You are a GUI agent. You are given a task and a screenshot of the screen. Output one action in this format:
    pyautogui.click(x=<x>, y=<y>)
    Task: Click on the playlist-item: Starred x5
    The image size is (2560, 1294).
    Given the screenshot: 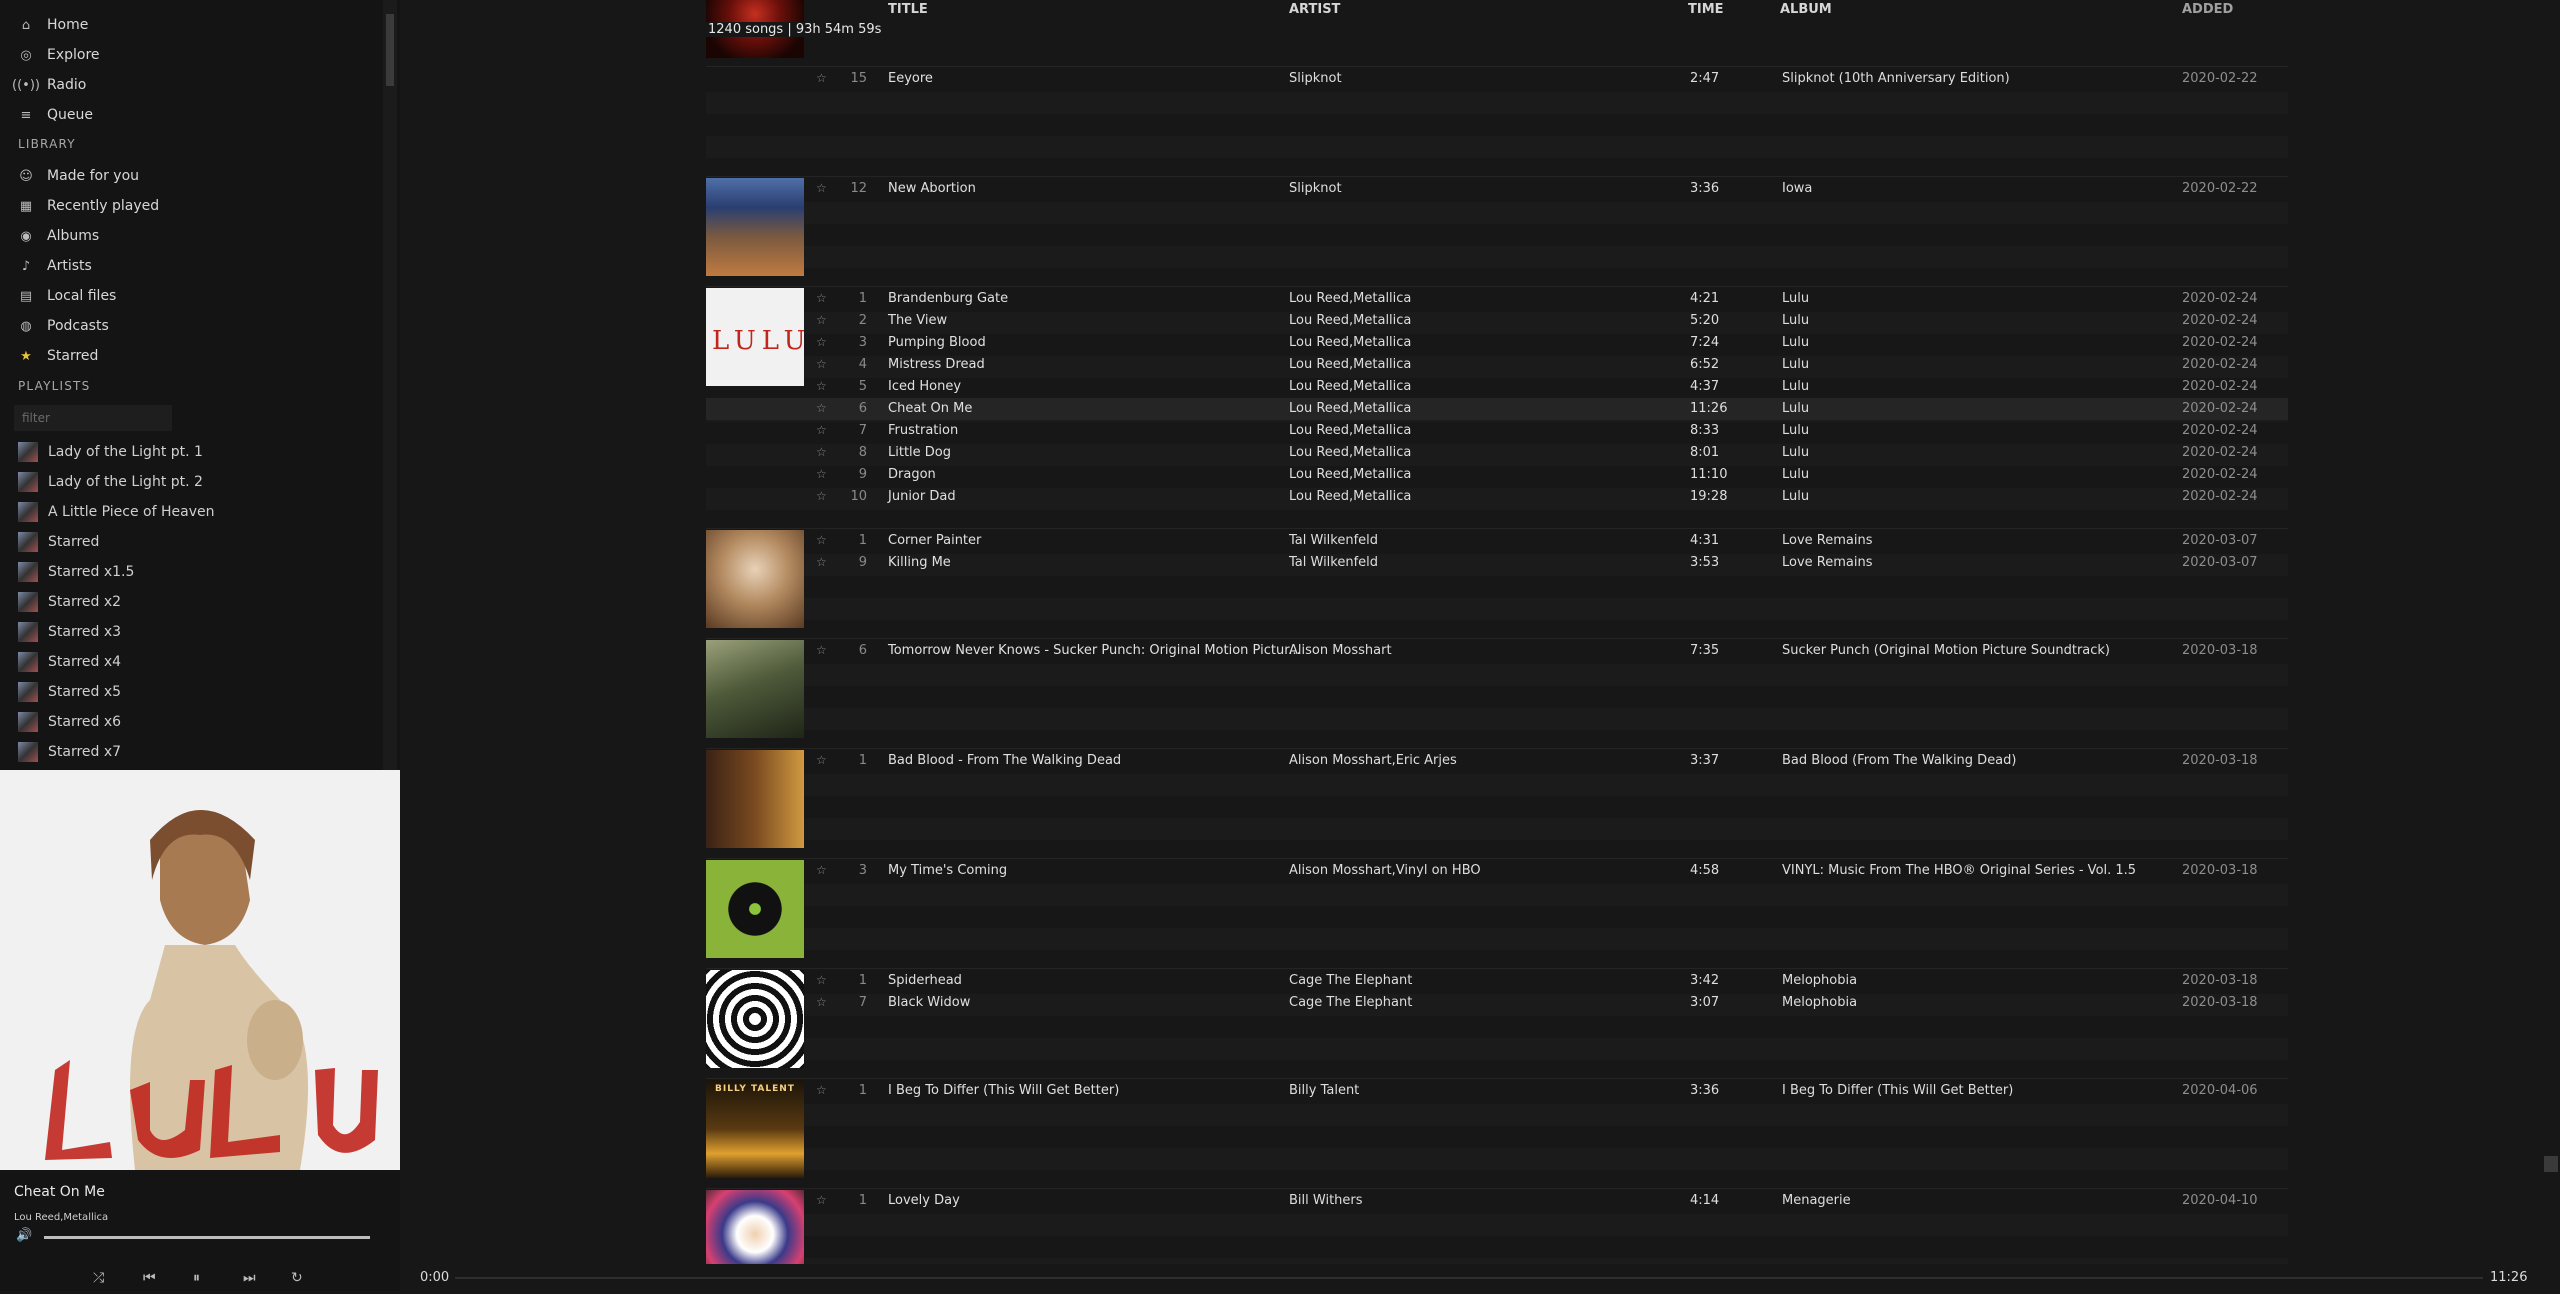 What is the action you would take?
    pyautogui.click(x=69, y=692)
    